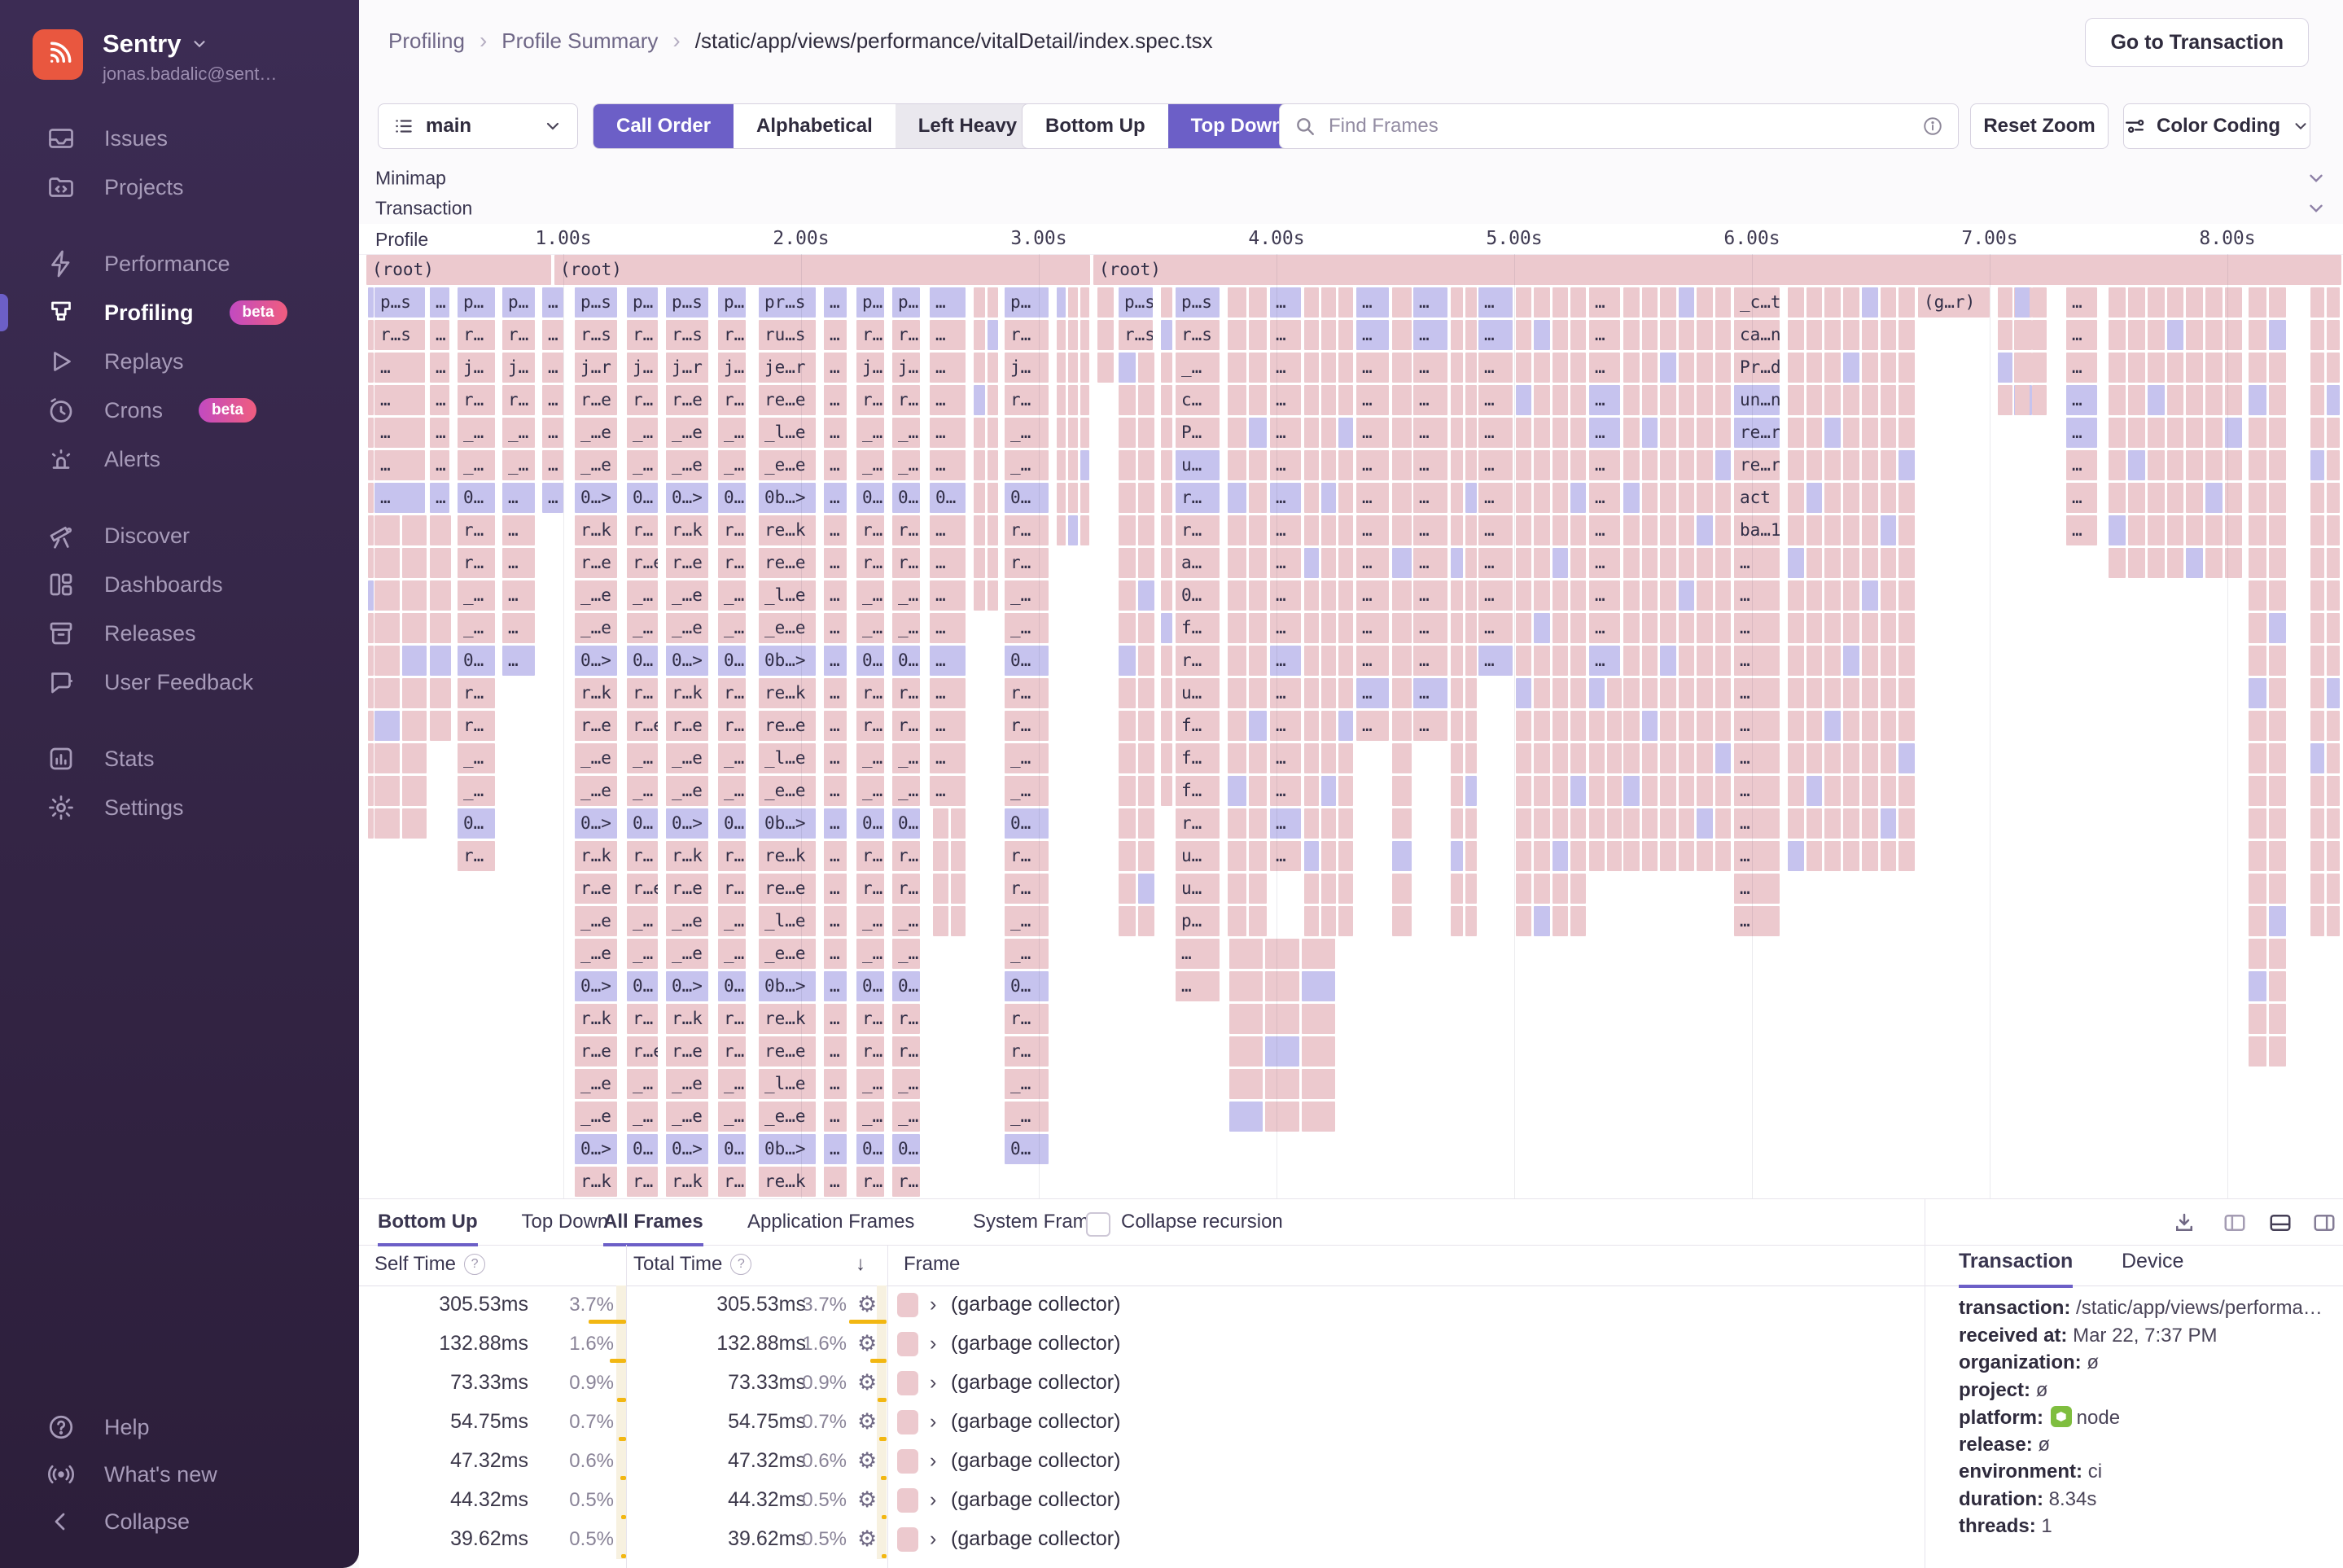 This screenshot has width=2343, height=1568. What do you see at coordinates (788, 498) in the screenshot?
I see `flame-frame: 0b…>` at bounding box center [788, 498].